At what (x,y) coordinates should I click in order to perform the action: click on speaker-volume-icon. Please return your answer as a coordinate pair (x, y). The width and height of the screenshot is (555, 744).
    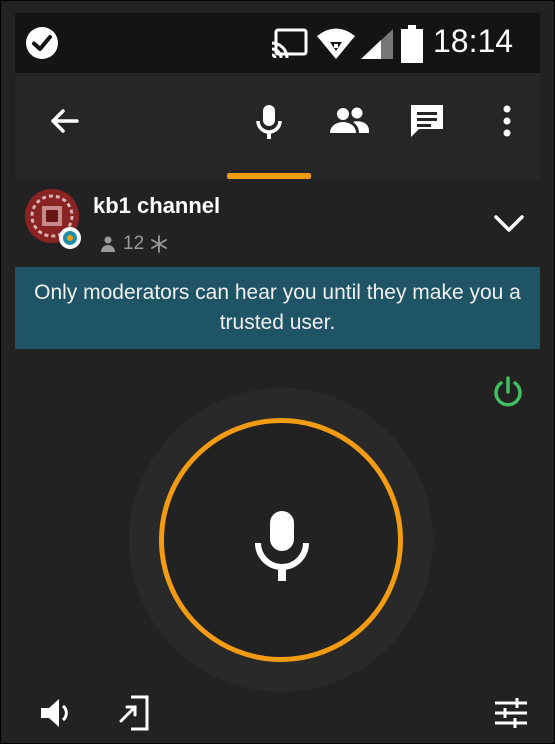
    Looking at the image, I should click on (57, 713).